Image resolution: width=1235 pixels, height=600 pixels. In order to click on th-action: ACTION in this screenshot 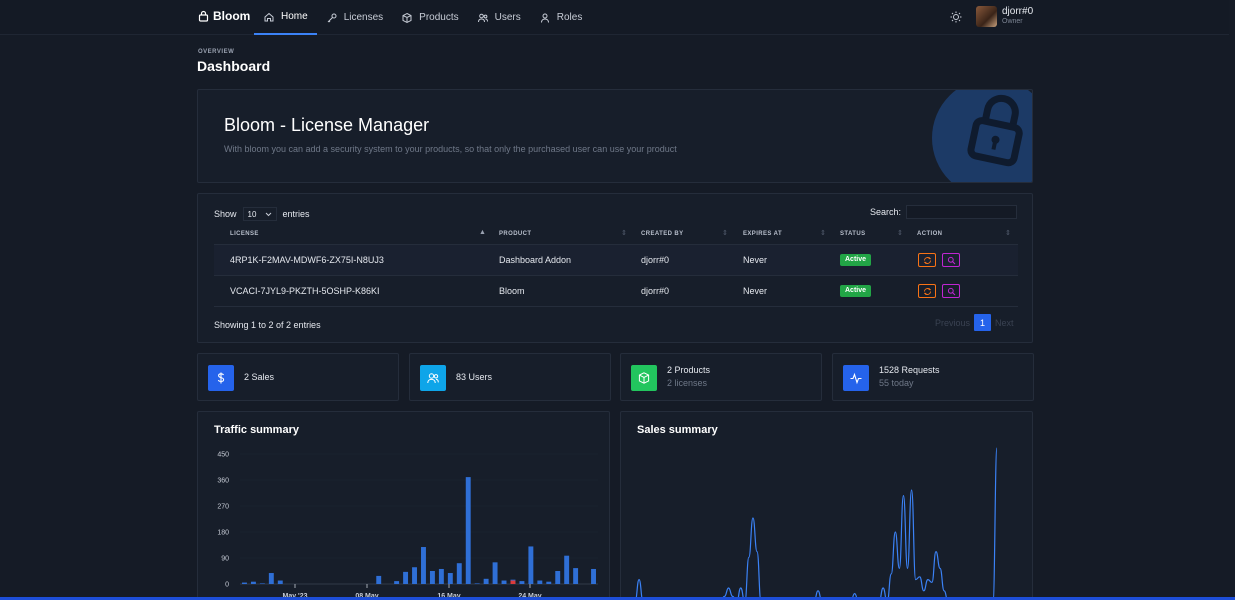, I will do `click(929, 234)`.